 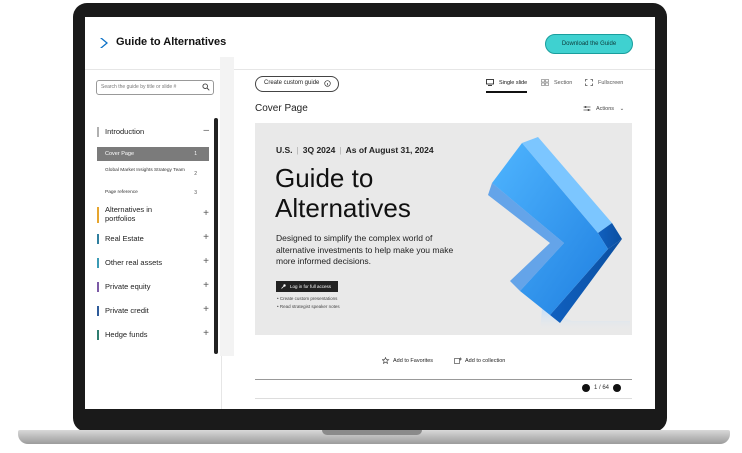 I want to click on actions-label: Actions, so click(x=605, y=108).